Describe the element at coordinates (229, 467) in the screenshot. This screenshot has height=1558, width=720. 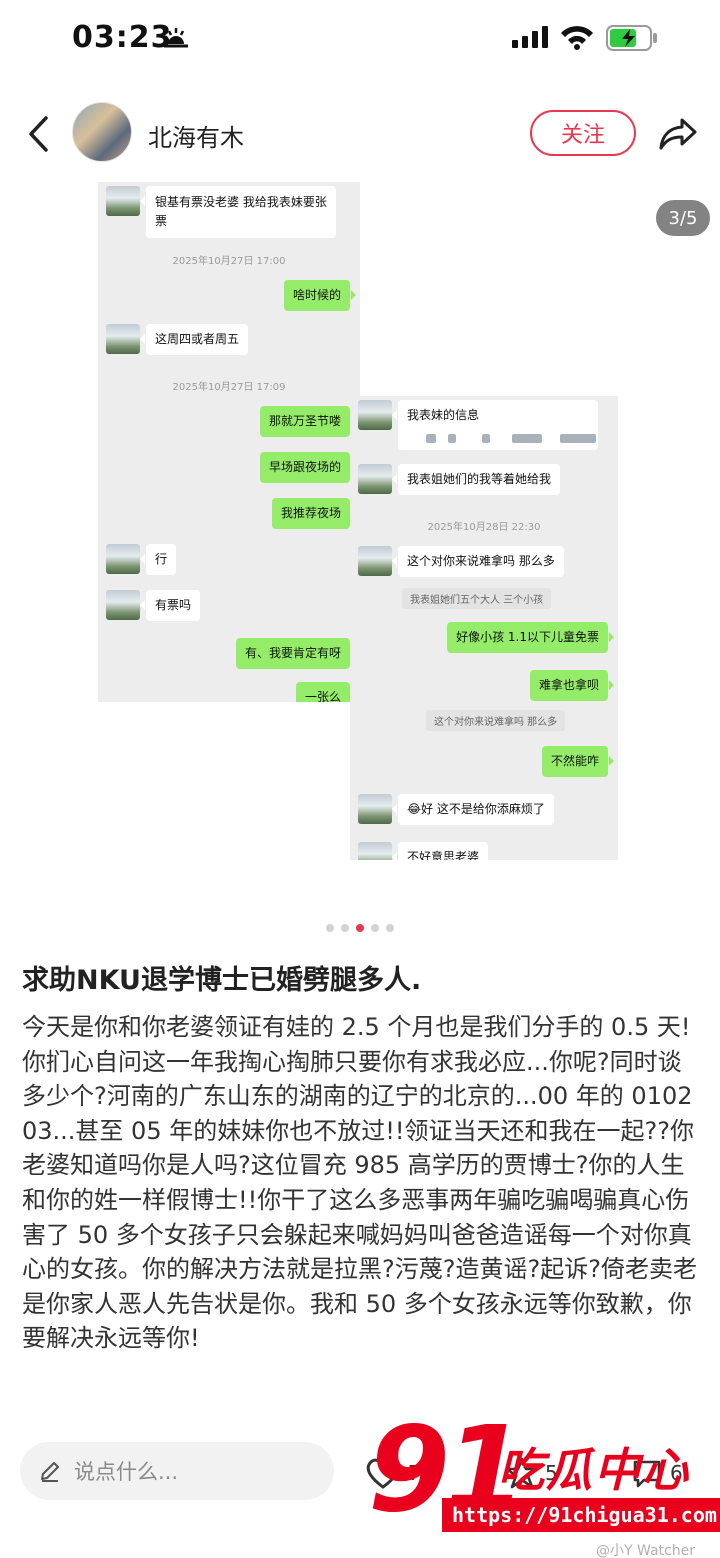
I see `chat-row: 早场跟夜场的` at that location.